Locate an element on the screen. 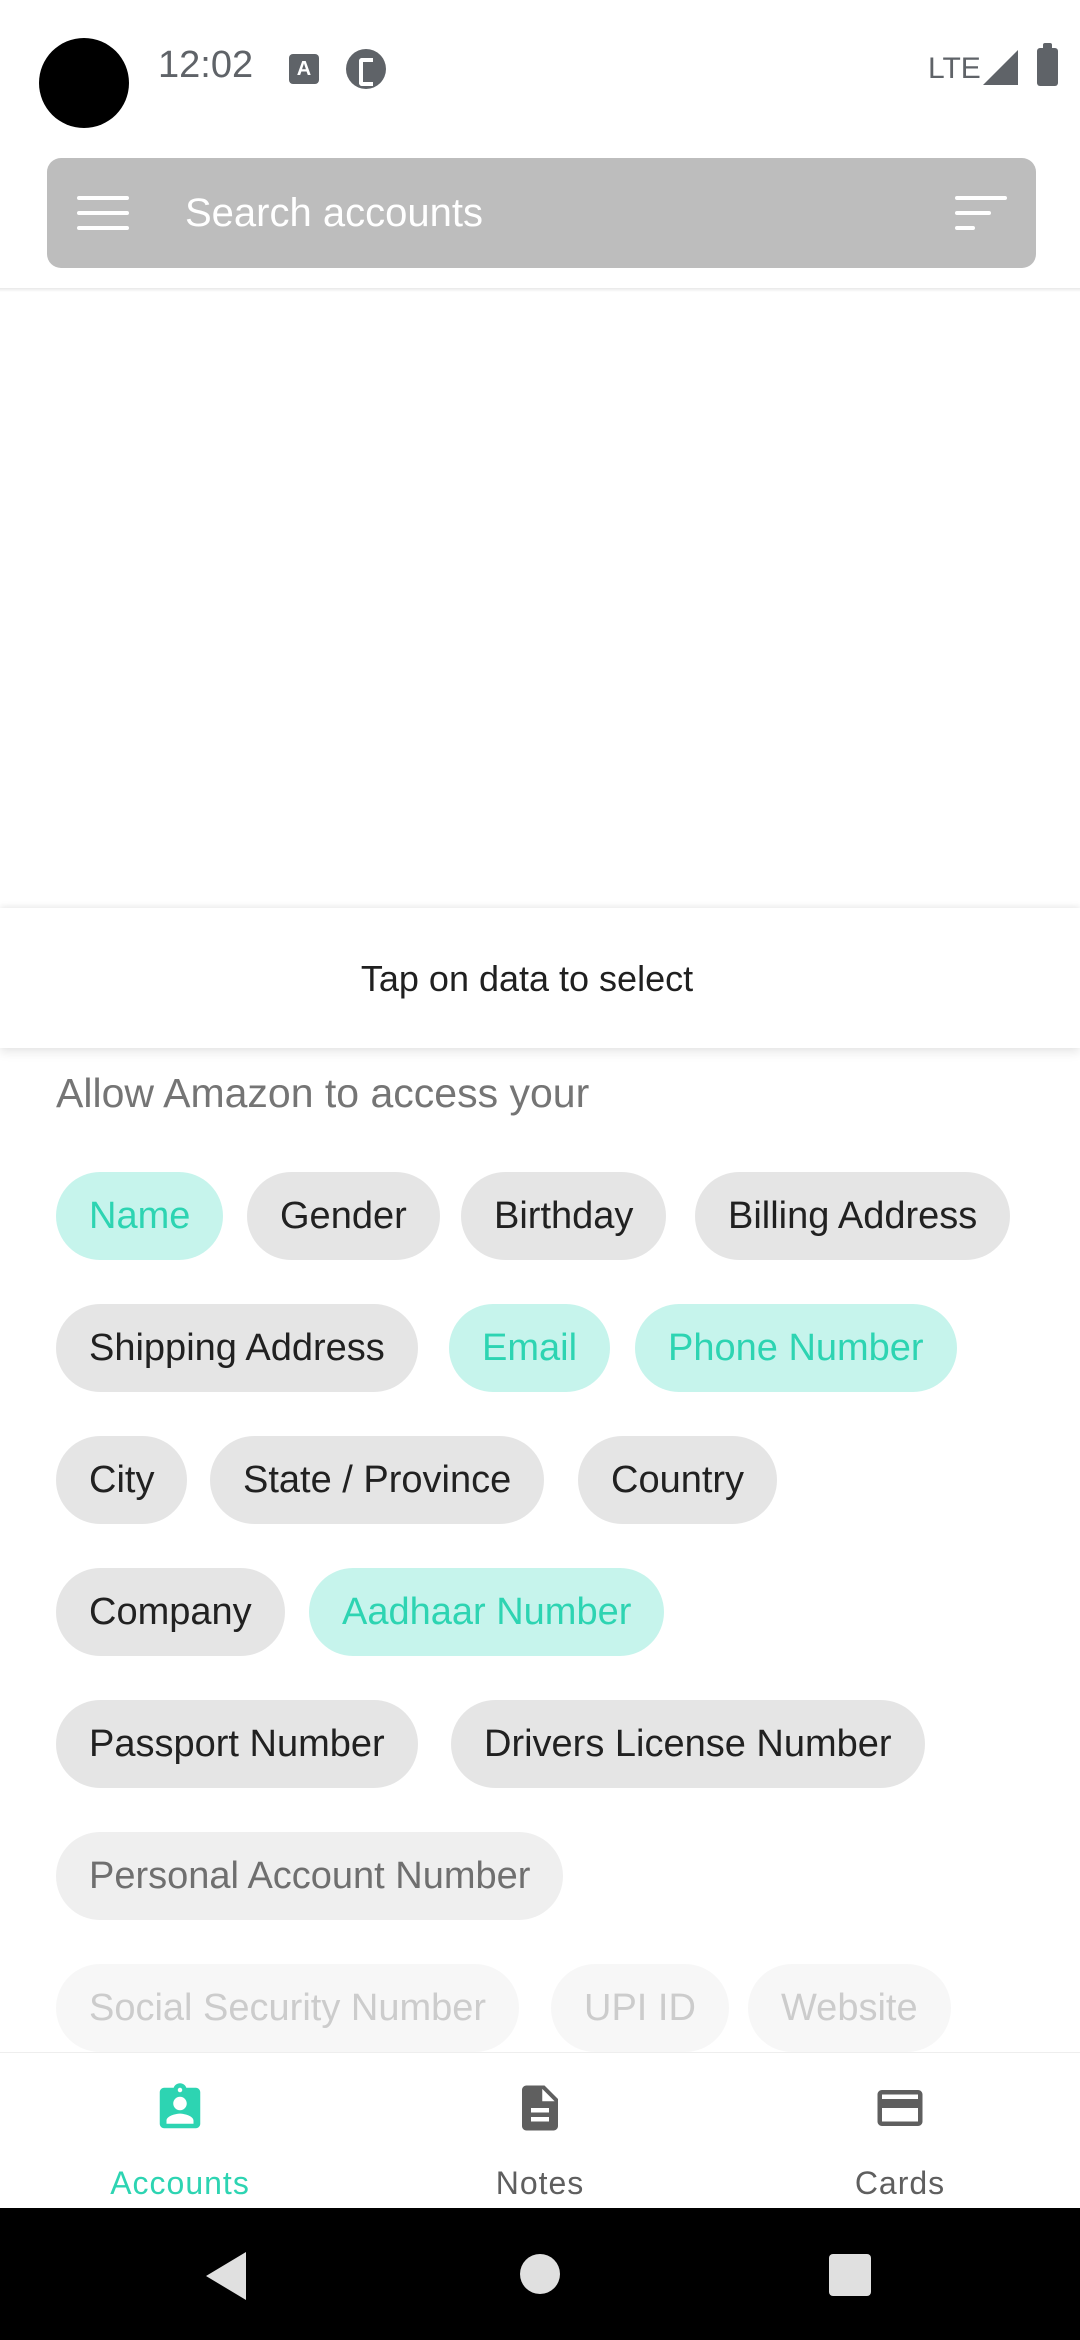 Image resolution: width=1080 pixels, height=2340 pixels. data-chip-city: City is located at coordinates (122, 1480).